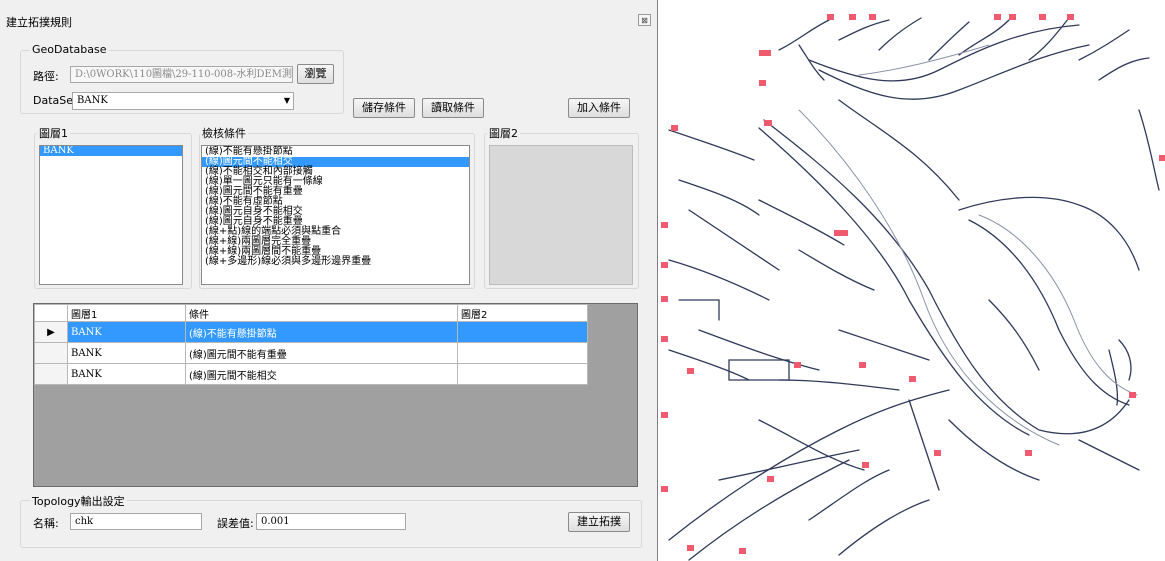 This screenshot has width=1165, height=561. I want to click on layer1-label: 圖層1, so click(53, 133).